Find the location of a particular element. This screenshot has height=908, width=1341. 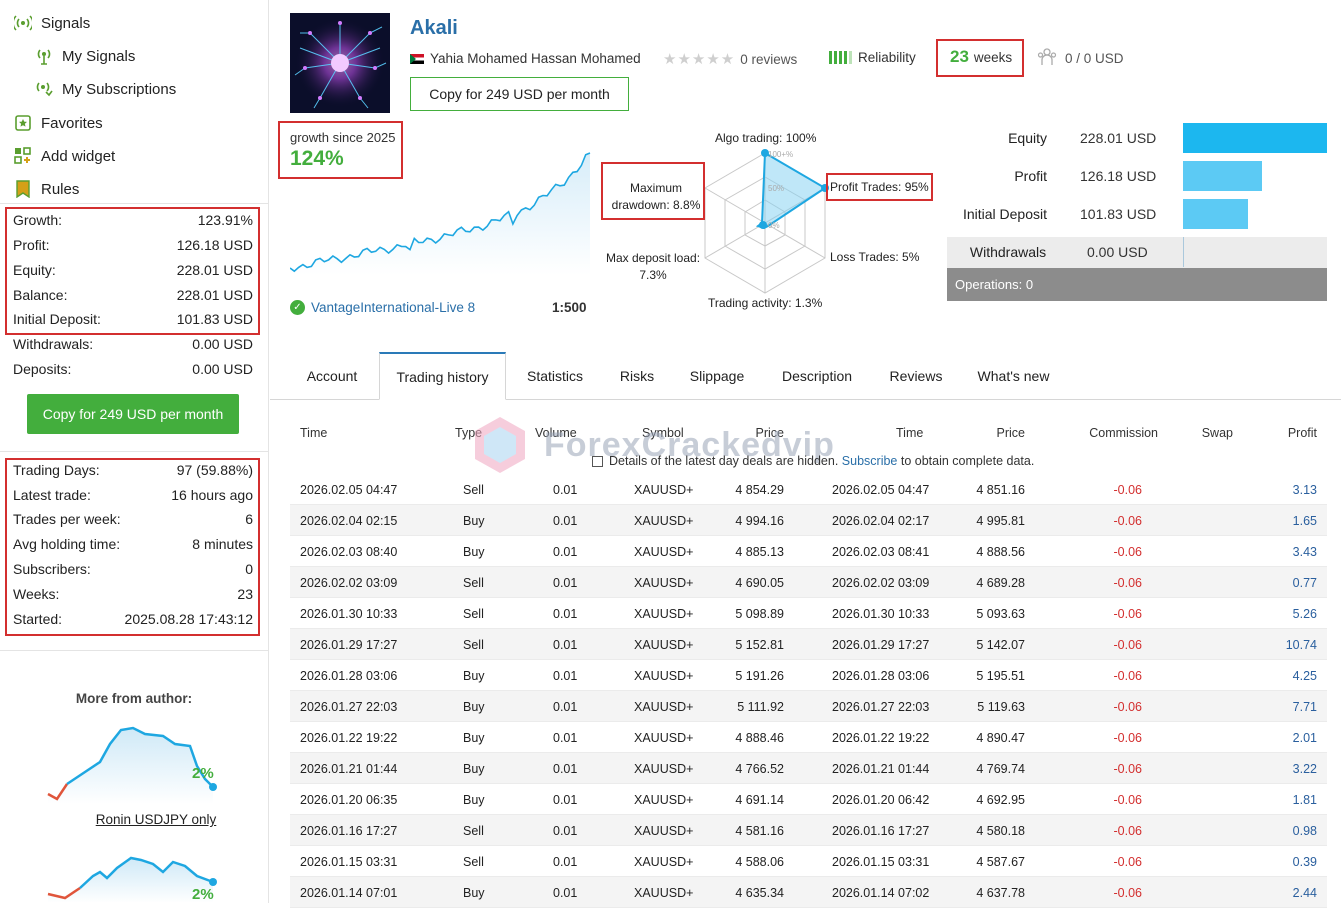

table-cell: 10.74 is located at coordinates (1301, 645).